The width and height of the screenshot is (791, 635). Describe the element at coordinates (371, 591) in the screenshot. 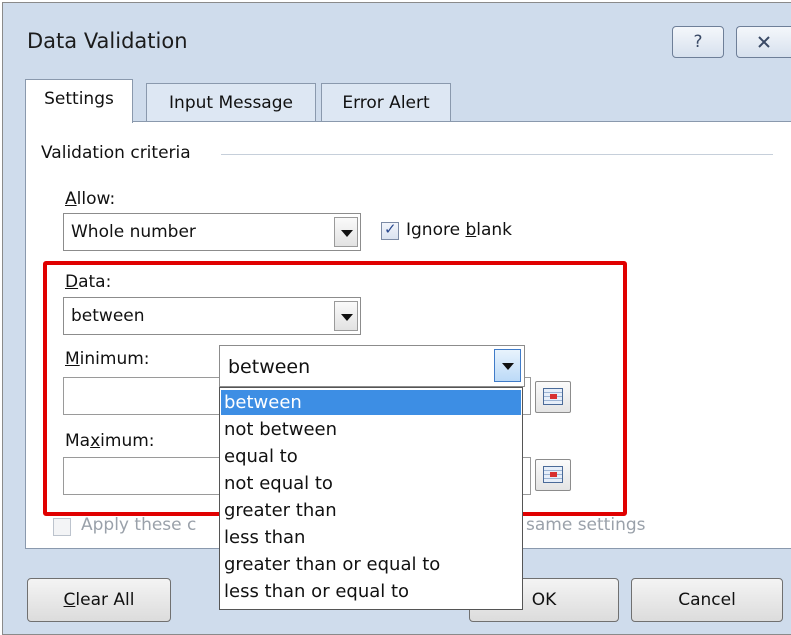

I see `dropdown-option-less-than-or-equal-to: less than or equal to` at that location.